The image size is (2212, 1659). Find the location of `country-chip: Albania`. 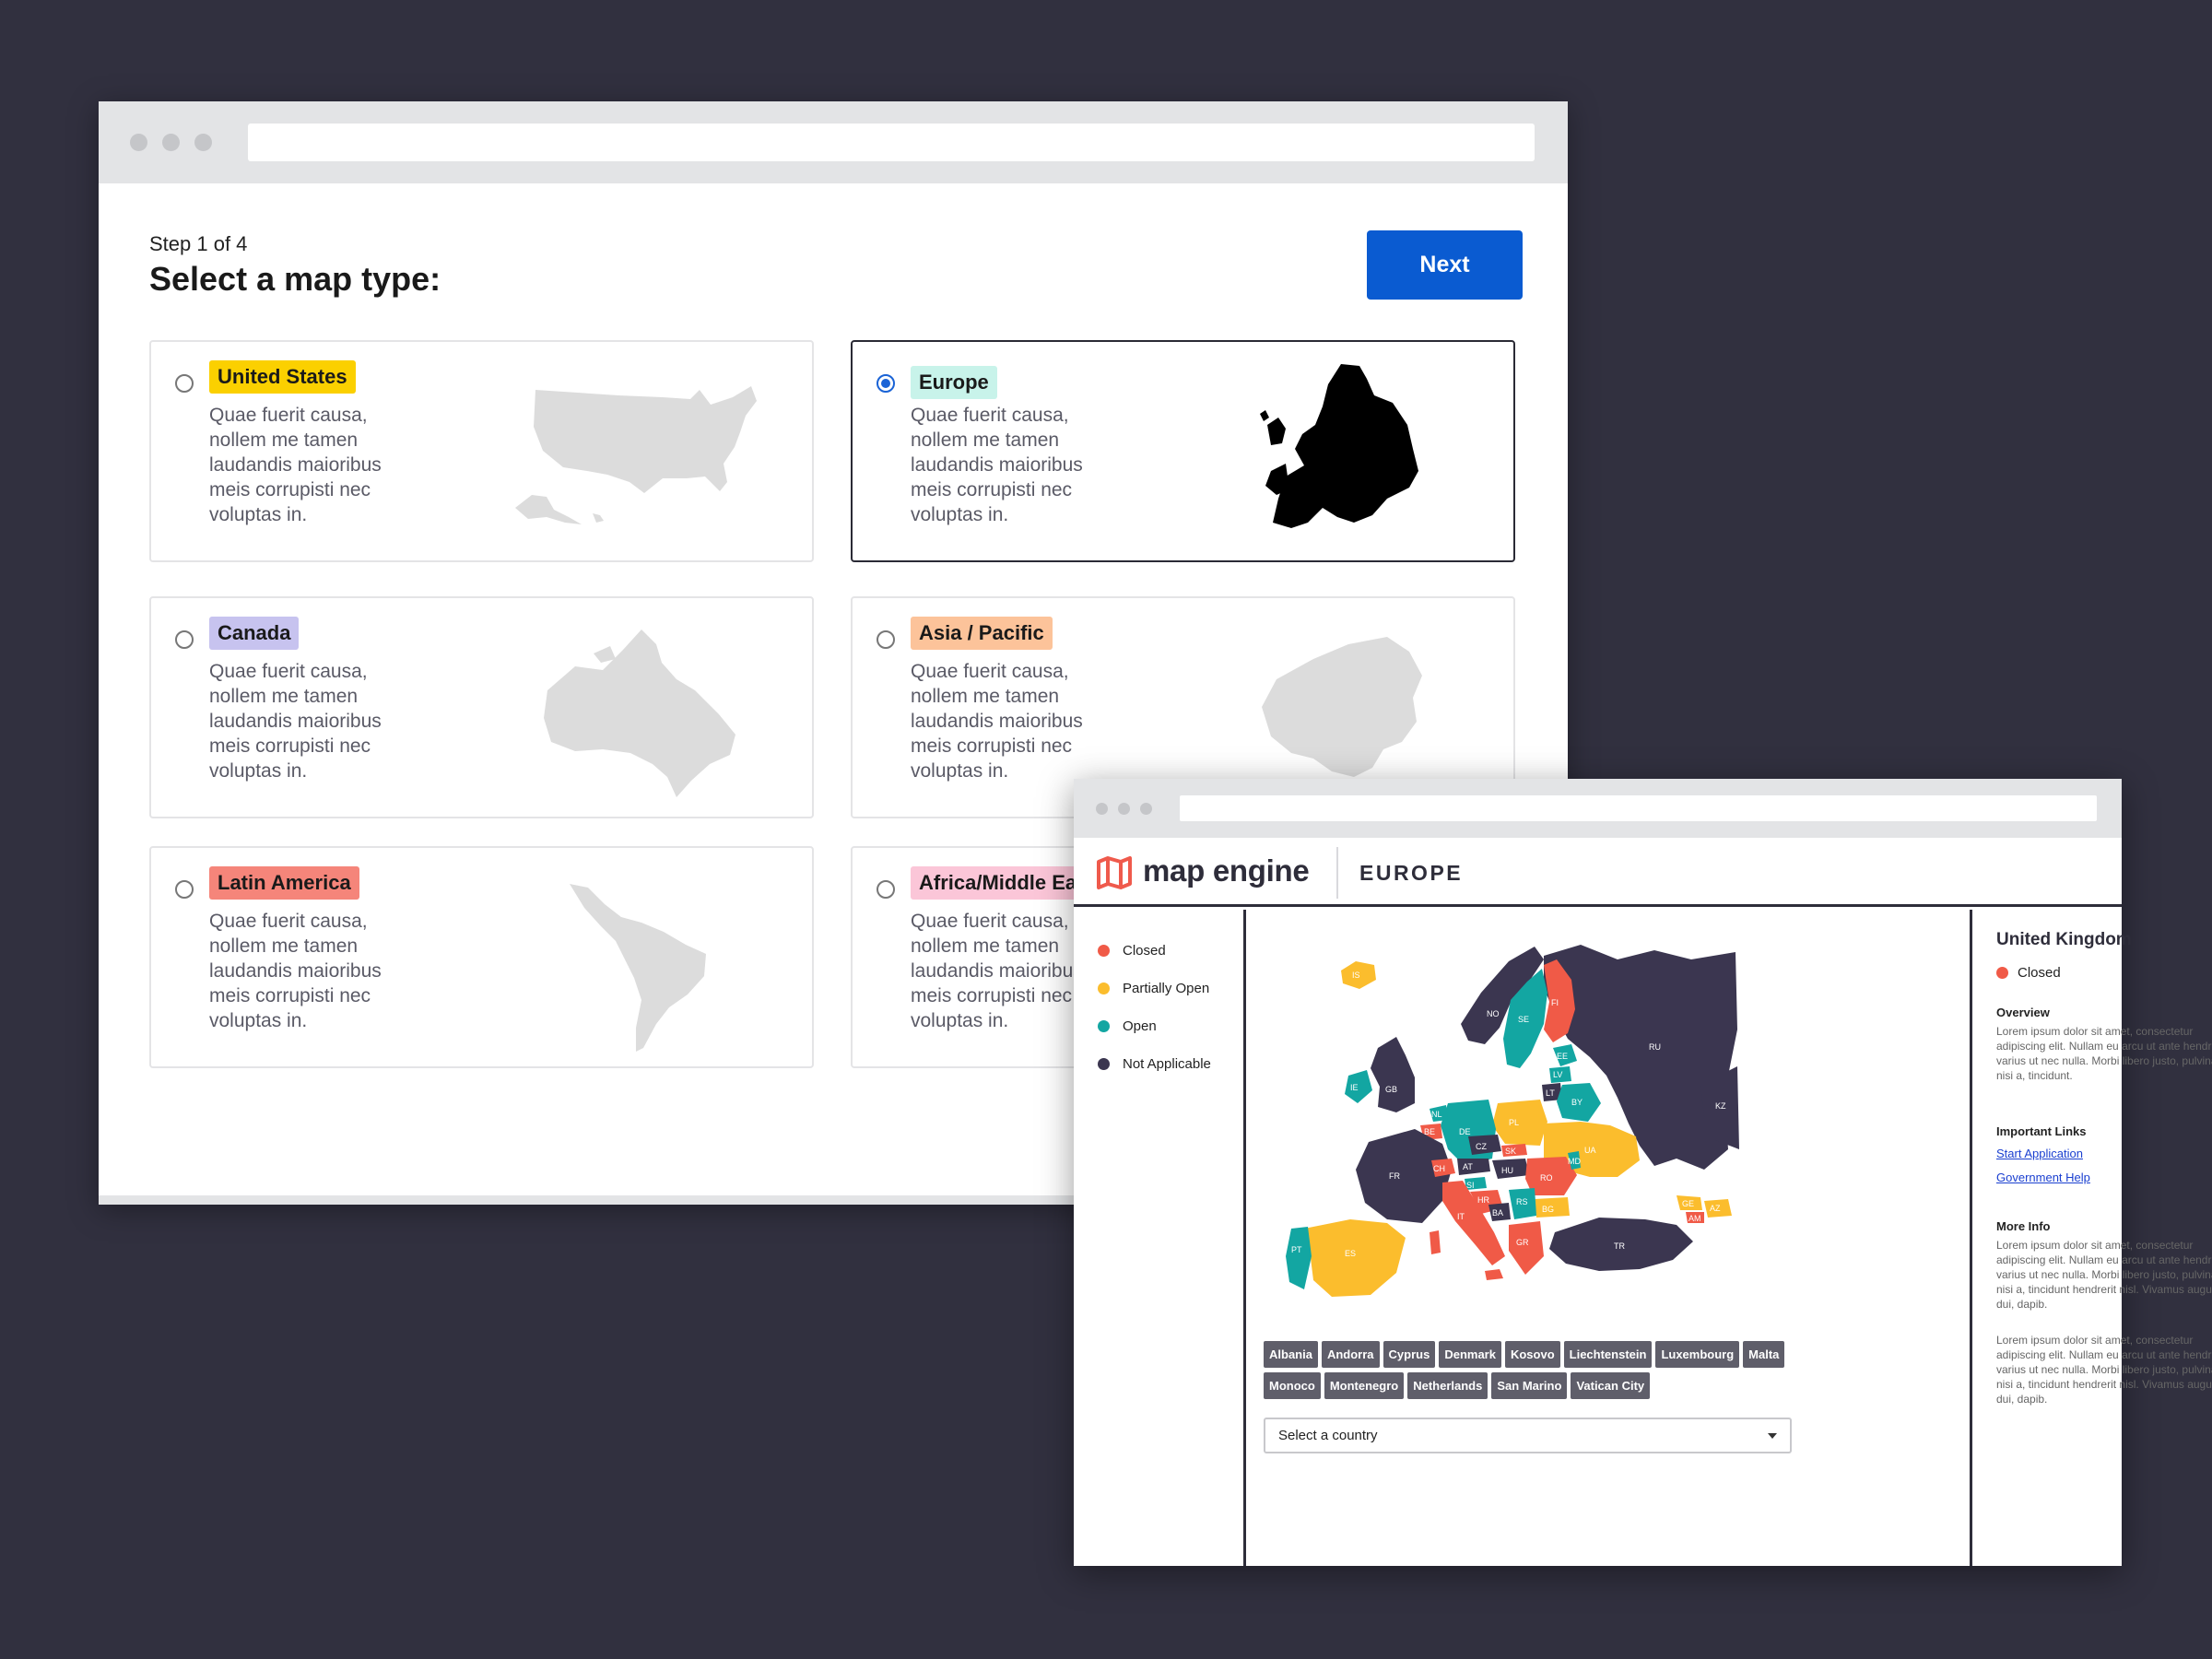

country-chip: Albania is located at coordinates (1291, 1354).